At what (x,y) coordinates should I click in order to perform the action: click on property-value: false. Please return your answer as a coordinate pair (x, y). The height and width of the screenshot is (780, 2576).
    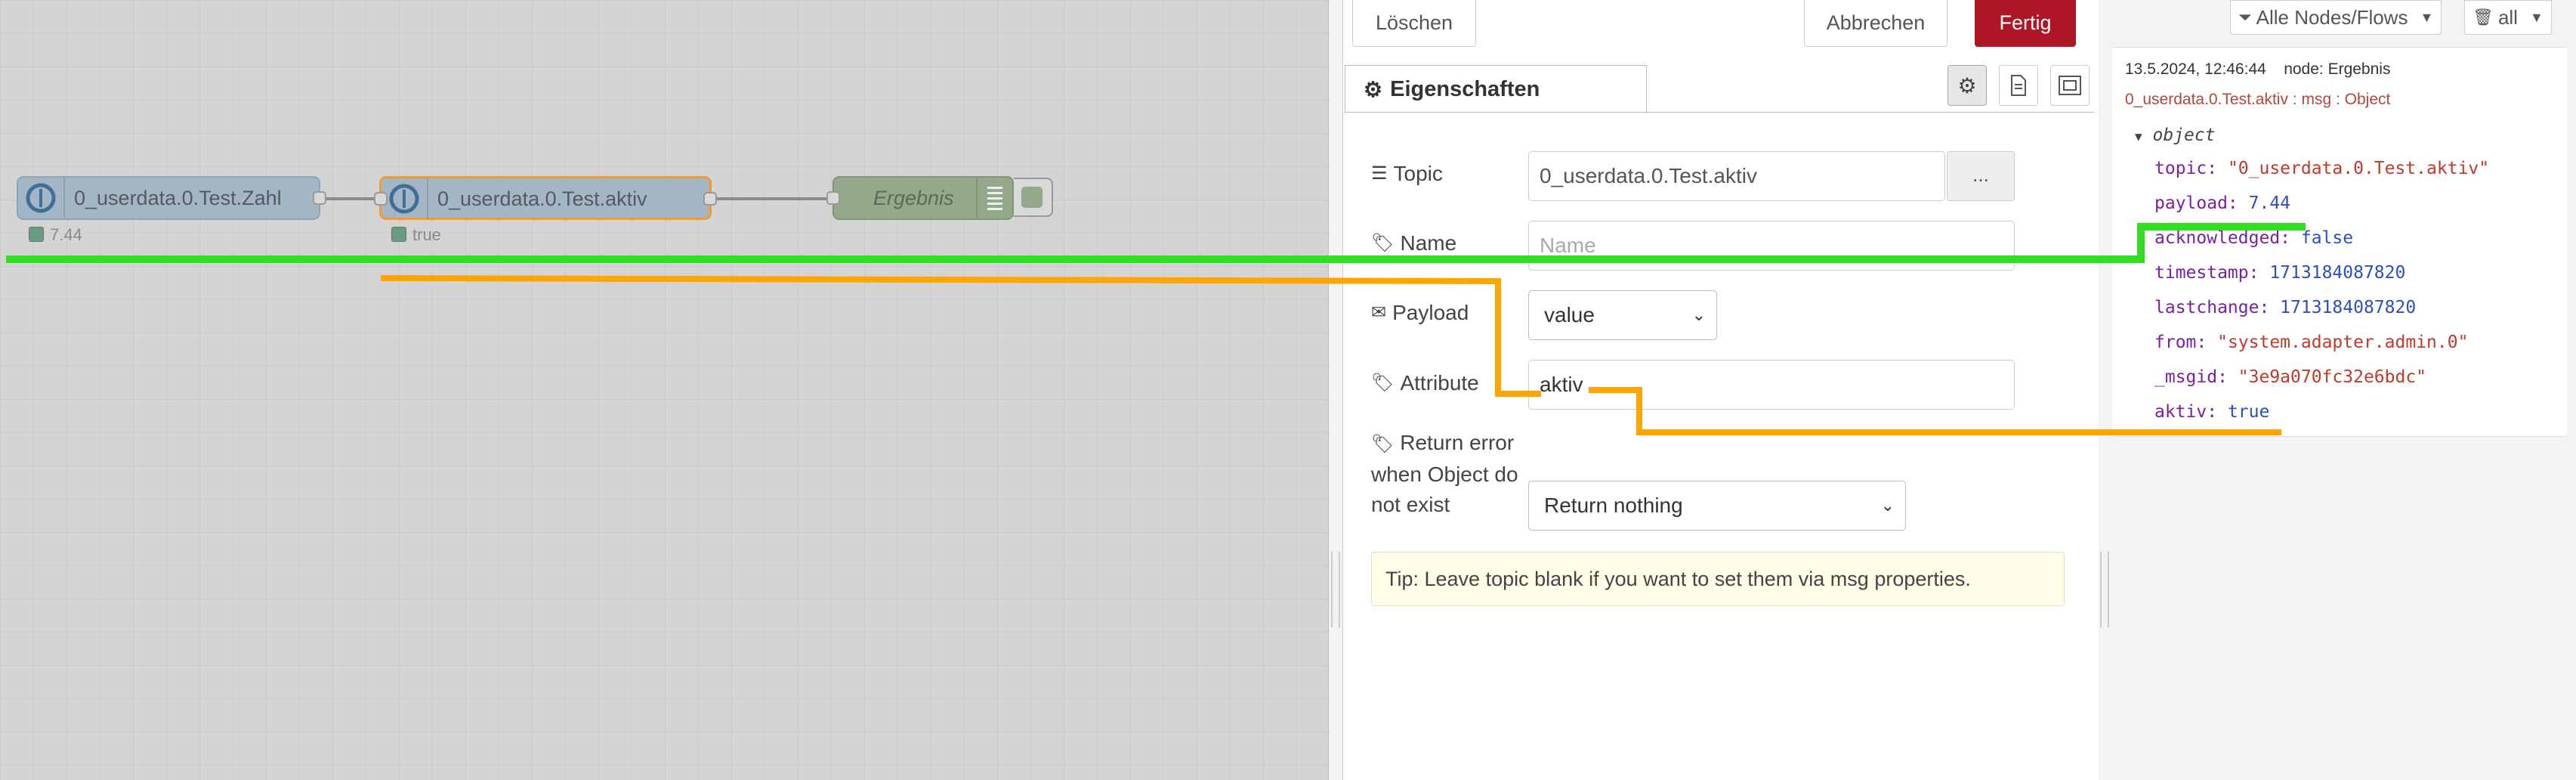
    Looking at the image, I should click on (2327, 238).